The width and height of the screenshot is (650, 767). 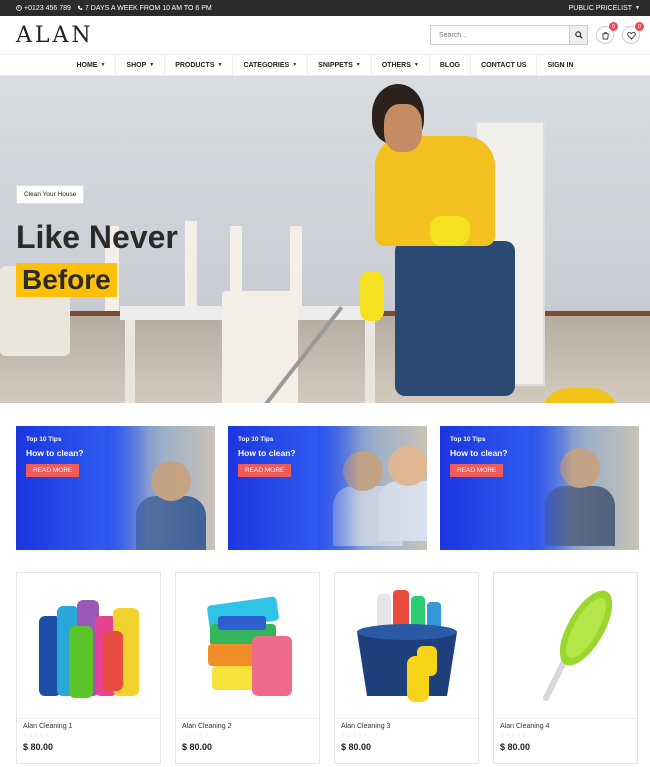 I want to click on cleaning-bucket-image, so click(x=406, y=645).